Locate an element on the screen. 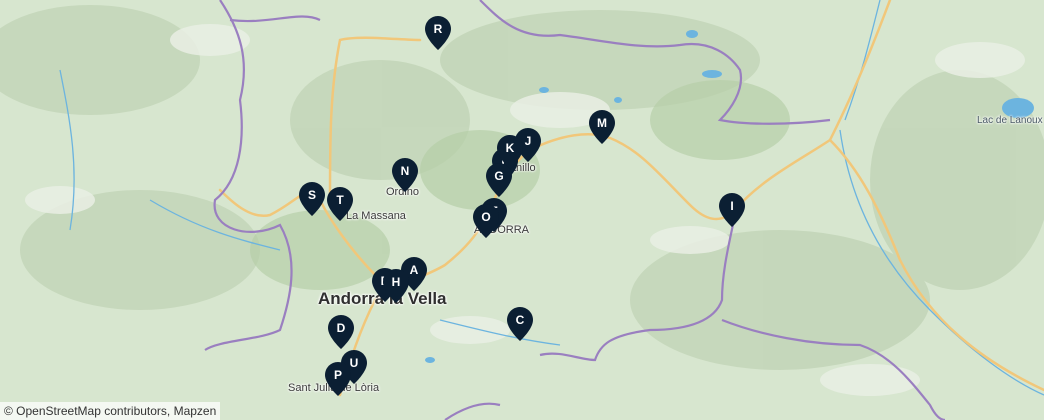  map-marker-N: N is located at coordinates (405, 175).